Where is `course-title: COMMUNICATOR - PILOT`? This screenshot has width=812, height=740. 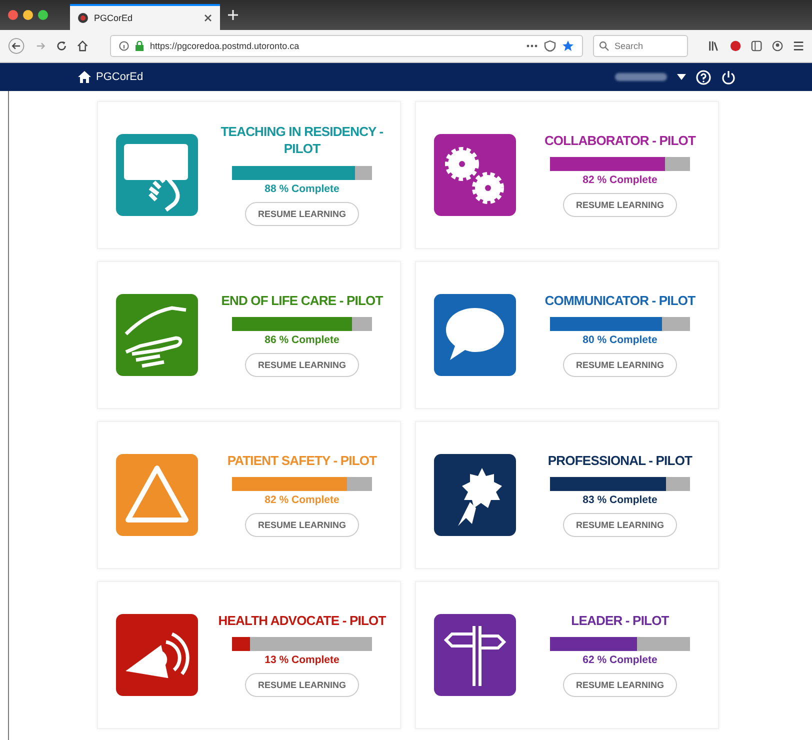 course-title: COMMUNICATOR - PILOT is located at coordinates (620, 301).